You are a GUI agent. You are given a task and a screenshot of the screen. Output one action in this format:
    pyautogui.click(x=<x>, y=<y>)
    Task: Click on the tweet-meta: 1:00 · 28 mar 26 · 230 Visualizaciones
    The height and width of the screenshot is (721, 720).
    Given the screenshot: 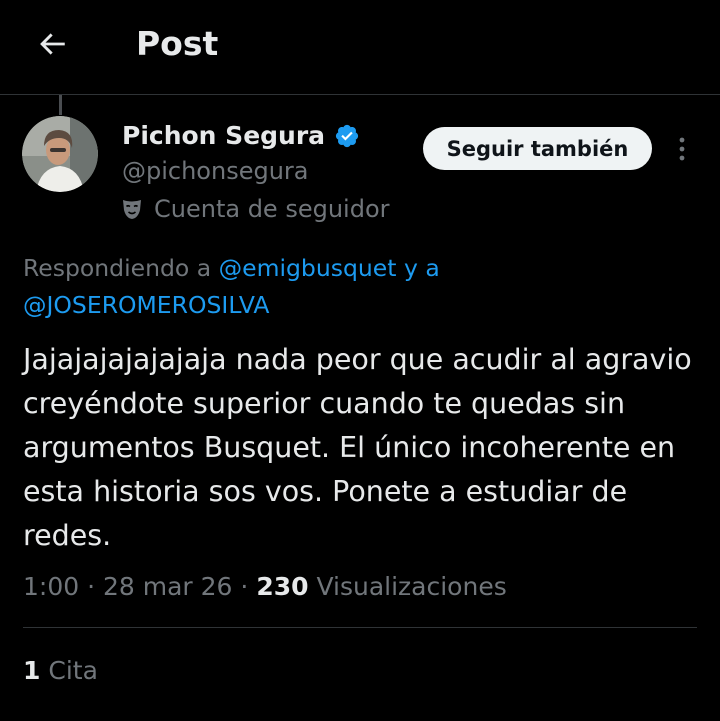 What is the action you would take?
    pyautogui.click(x=265, y=587)
    